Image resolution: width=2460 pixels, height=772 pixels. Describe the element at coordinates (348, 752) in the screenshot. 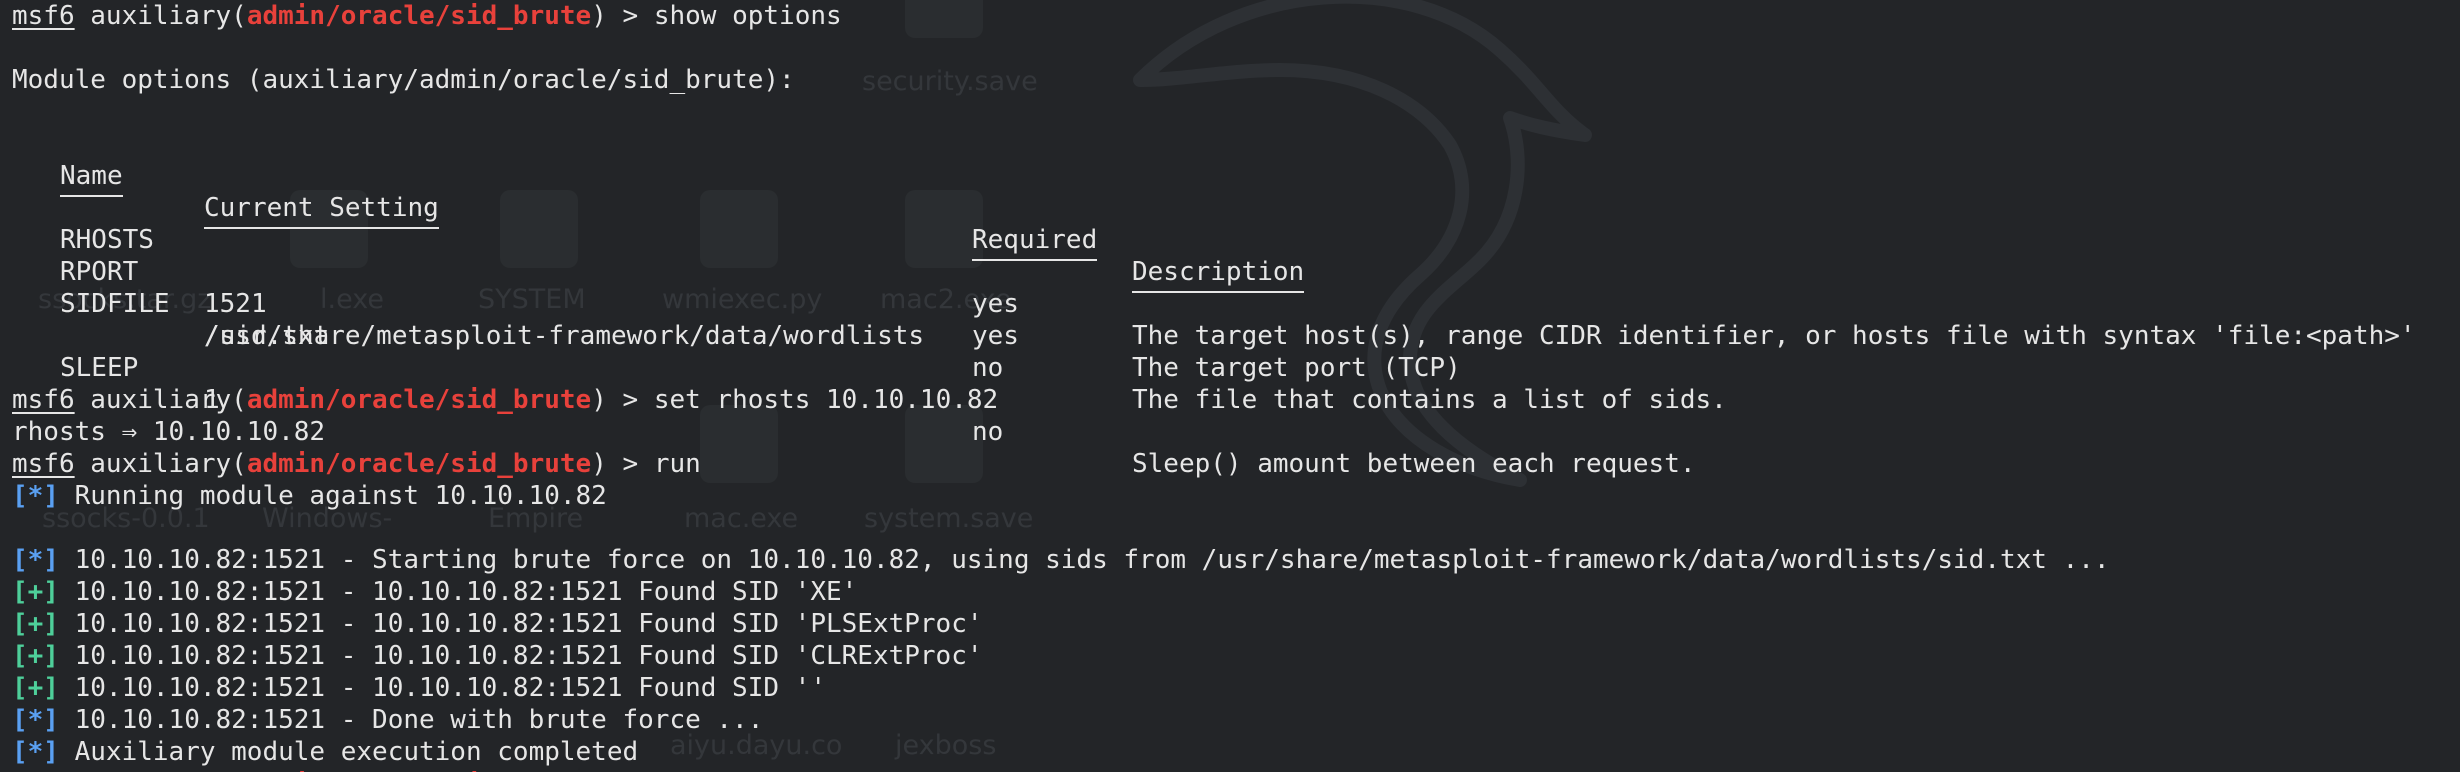

I see `output-text: Auxiliary module execution completed` at that location.